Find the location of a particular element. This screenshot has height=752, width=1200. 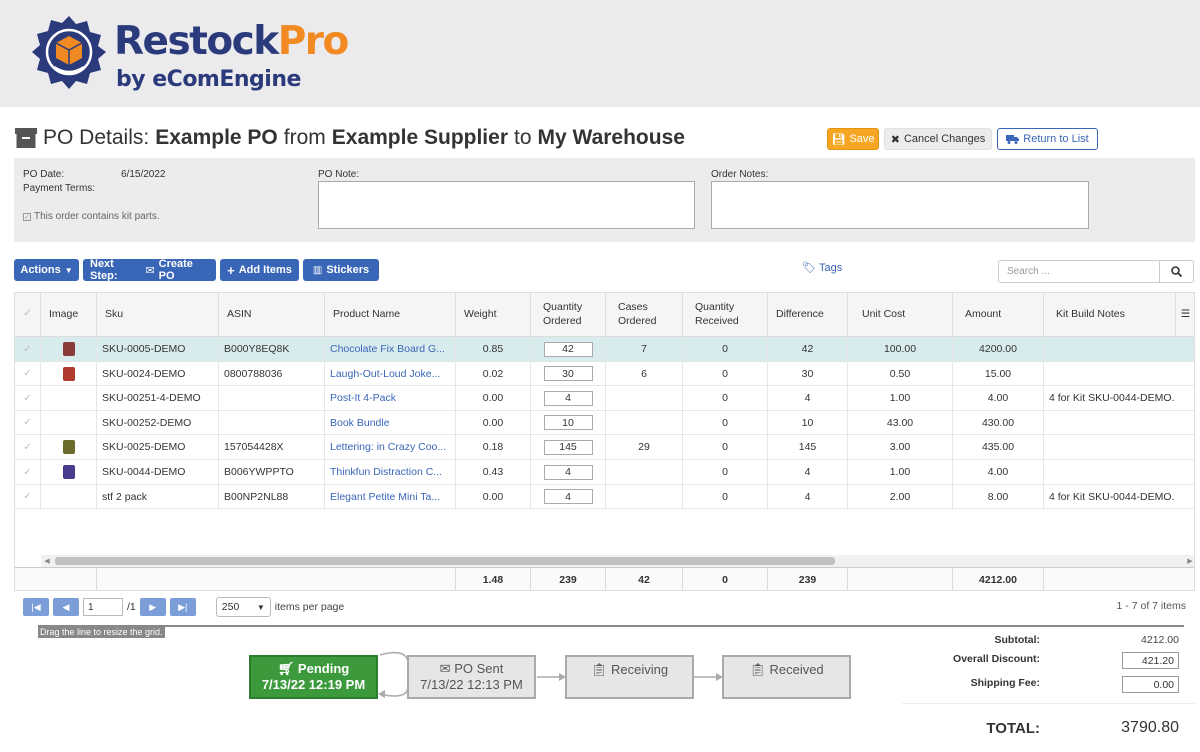

items-per-page-label: items per page is located at coordinates (309, 607).